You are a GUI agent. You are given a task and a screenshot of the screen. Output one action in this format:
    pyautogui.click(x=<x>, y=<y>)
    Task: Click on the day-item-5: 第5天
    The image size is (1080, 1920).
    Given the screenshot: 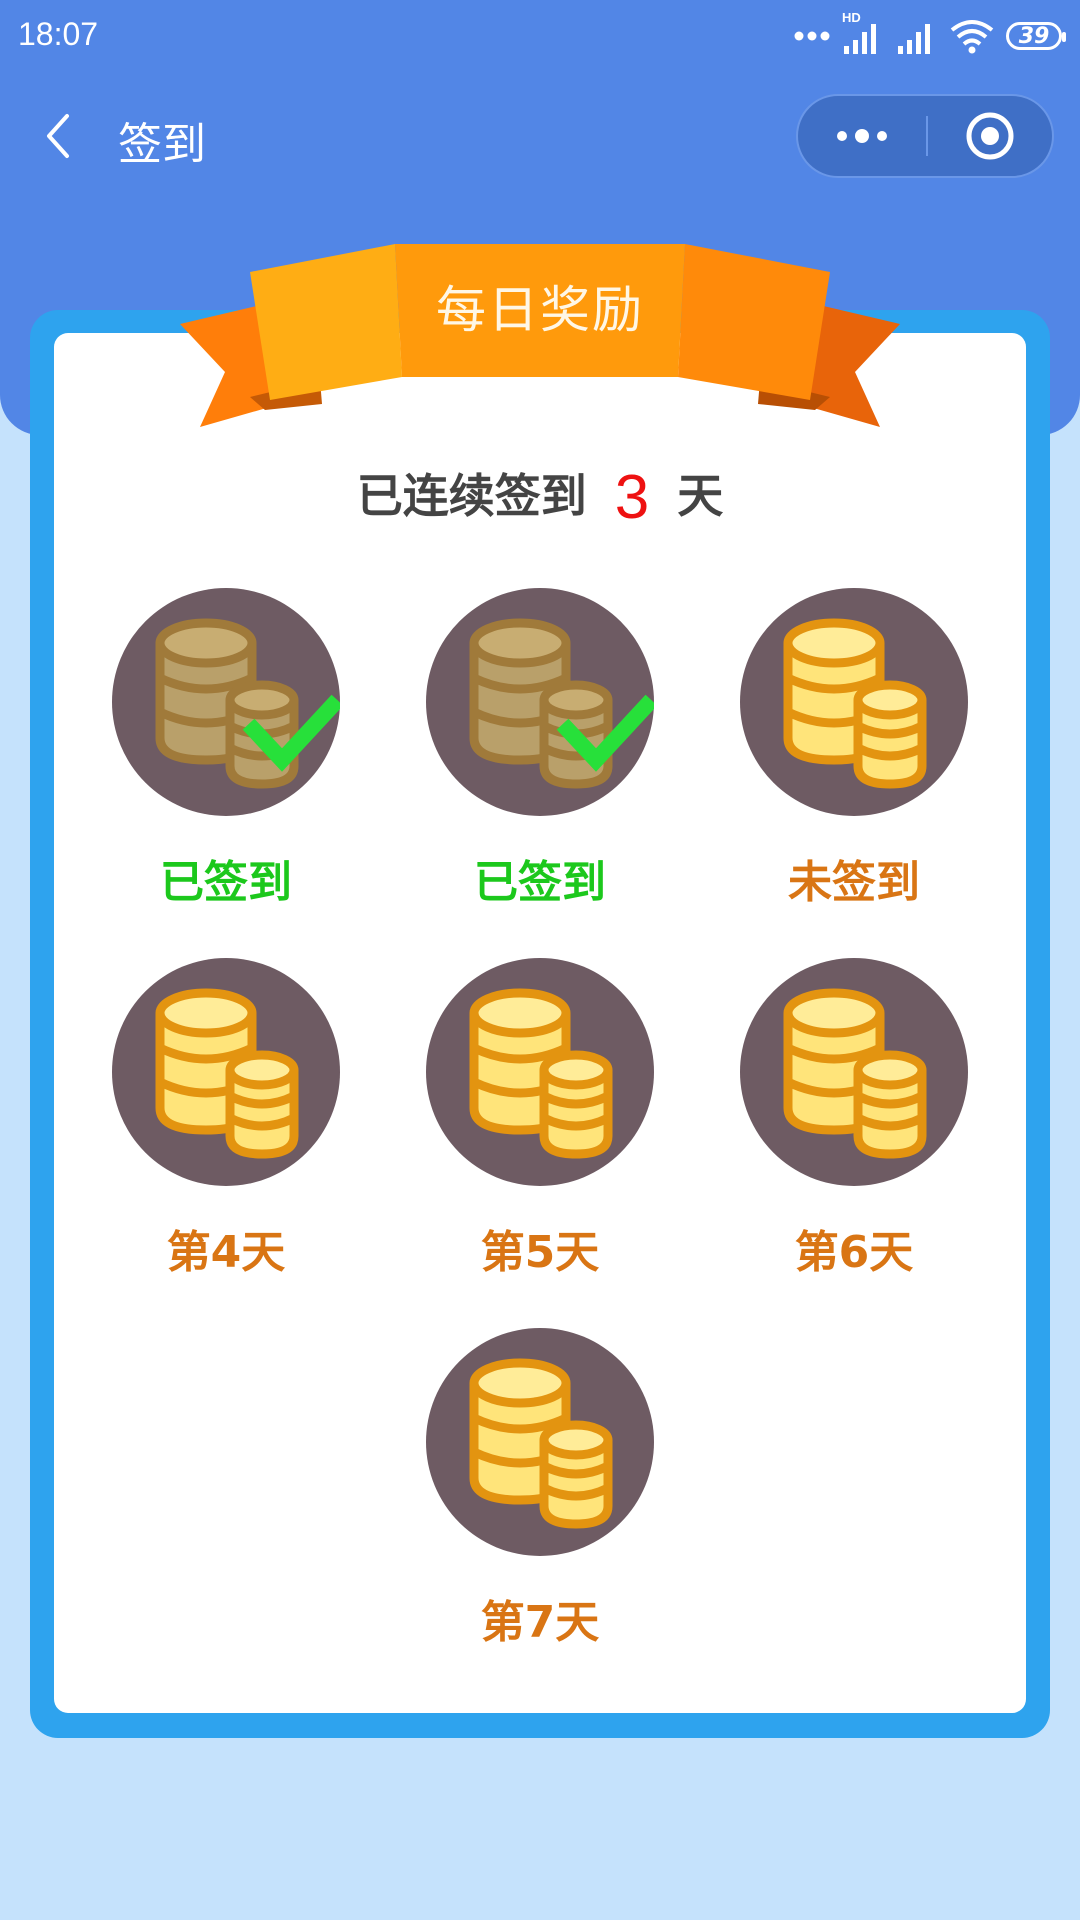 What is the action you would take?
    pyautogui.click(x=534, y=1128)
    